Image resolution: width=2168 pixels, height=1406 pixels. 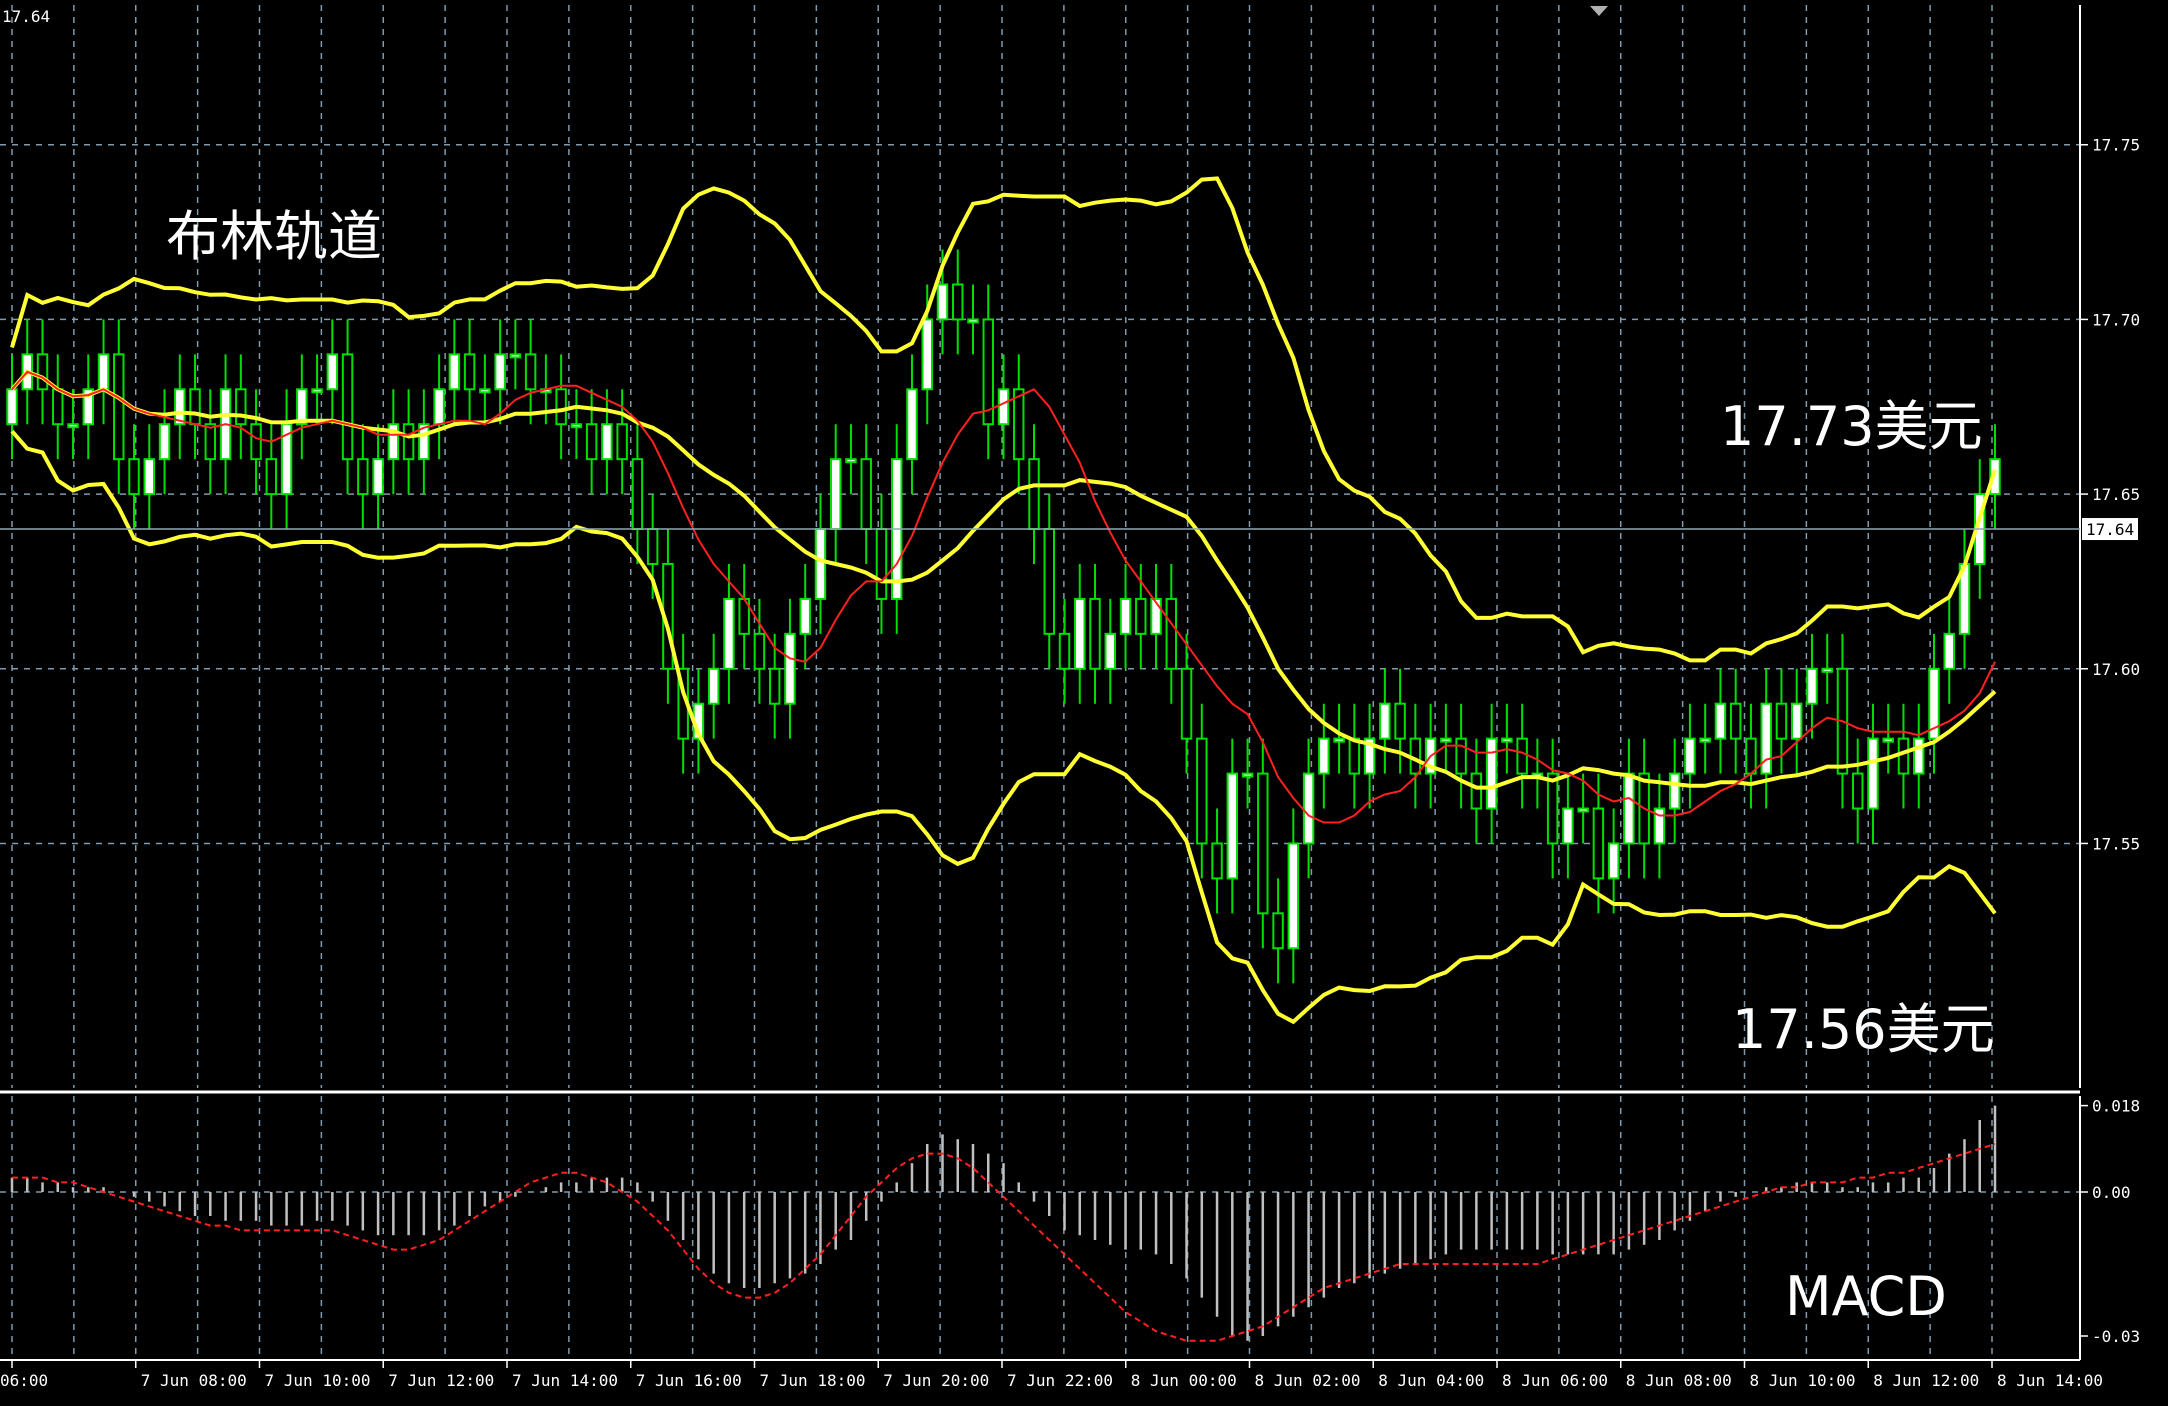 What do you see at coordinates (1184, 1380) in the screenshot?
I see `time-tick-label: 8 Jun 00:00` at bounding box center [1184, 1380].